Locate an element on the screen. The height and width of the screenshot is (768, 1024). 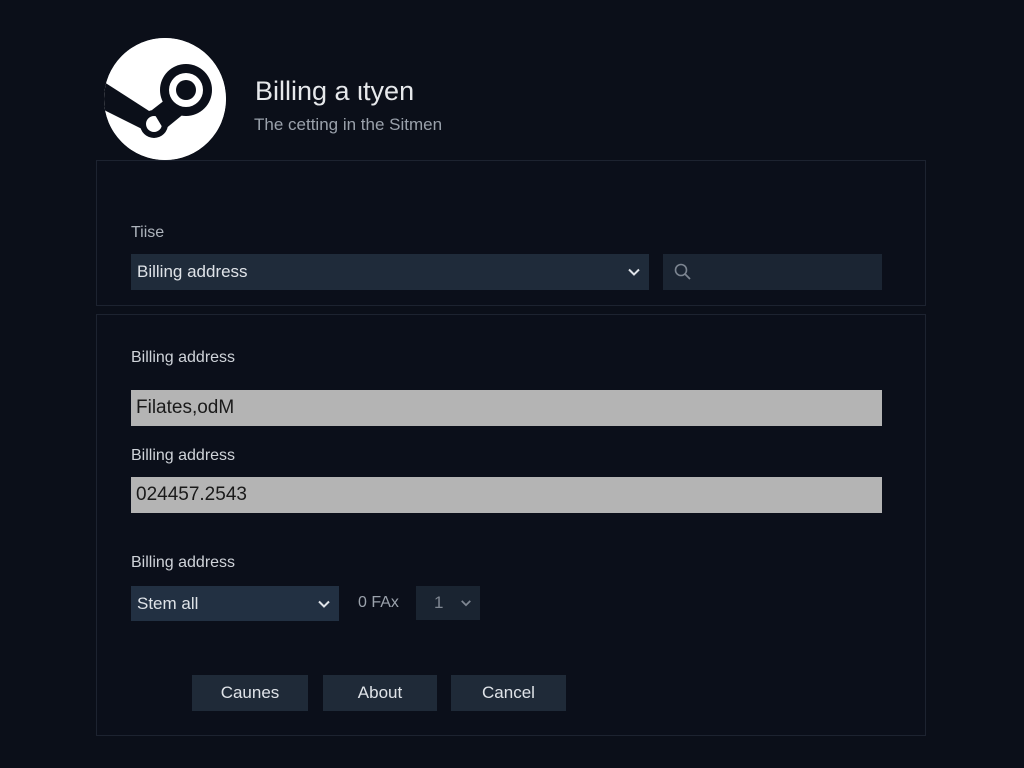
billing-address-label-1: Billing address is located at coordinates (183, 357).